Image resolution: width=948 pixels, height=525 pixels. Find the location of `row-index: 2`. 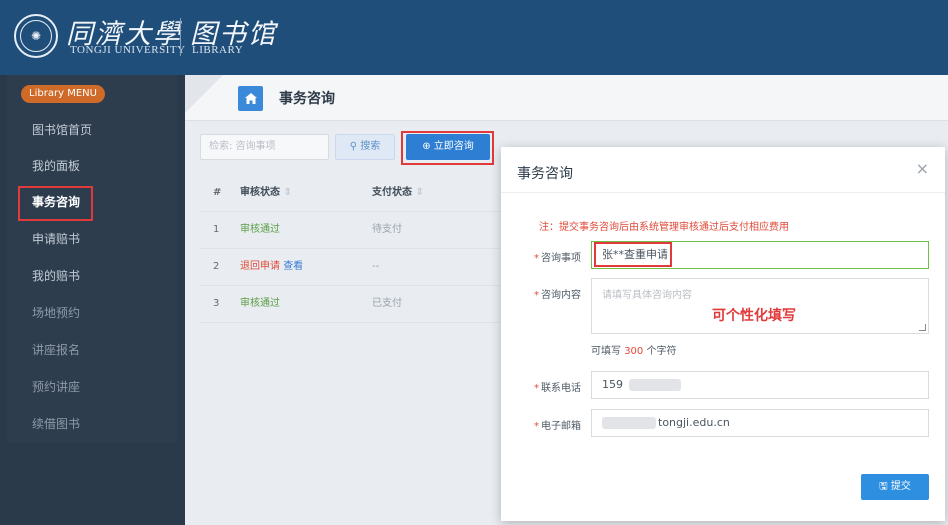

row-index: 2 is located at coordinates (216, 266).